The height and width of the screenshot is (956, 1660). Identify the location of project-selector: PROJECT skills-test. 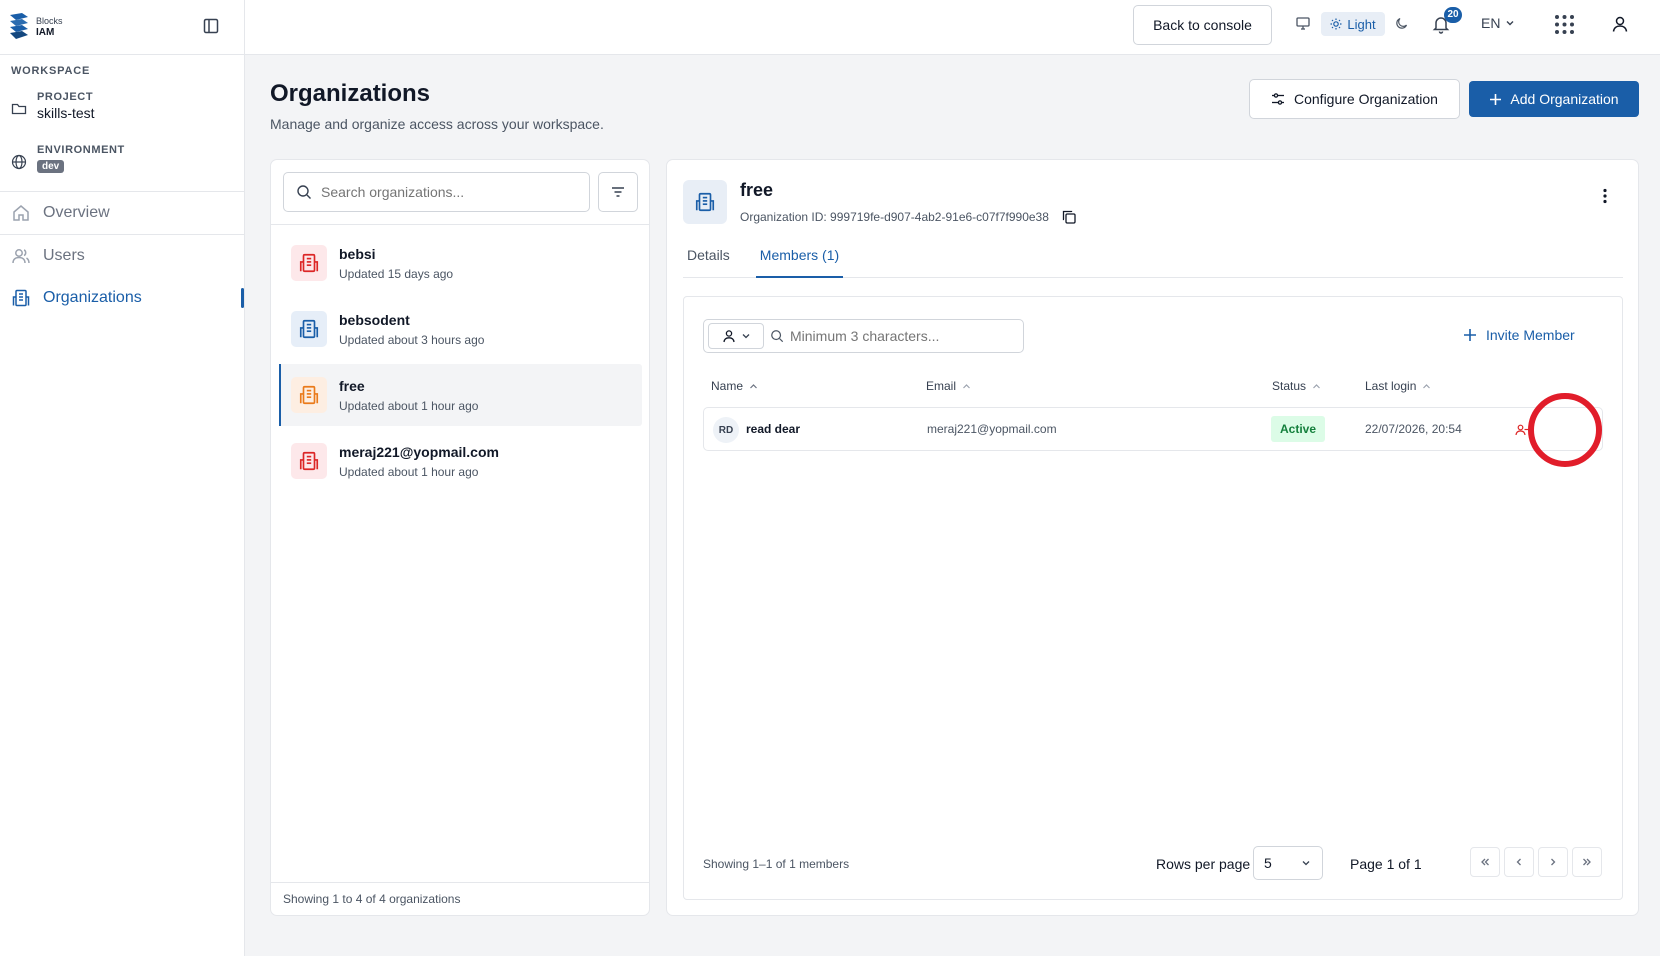
(122, 111).